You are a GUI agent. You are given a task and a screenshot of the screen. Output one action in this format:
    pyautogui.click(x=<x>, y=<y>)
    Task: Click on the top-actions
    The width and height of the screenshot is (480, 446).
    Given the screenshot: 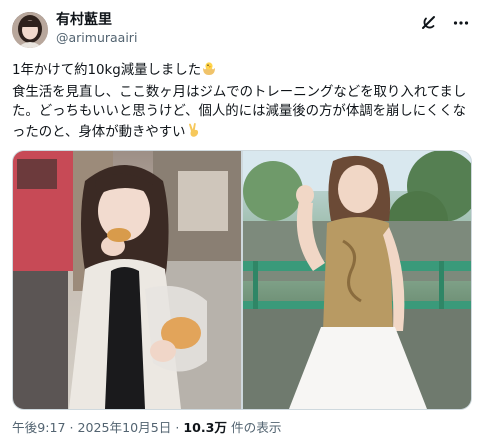 What is the action you would take?
    pyautogui.click(x=445, y=23)
    